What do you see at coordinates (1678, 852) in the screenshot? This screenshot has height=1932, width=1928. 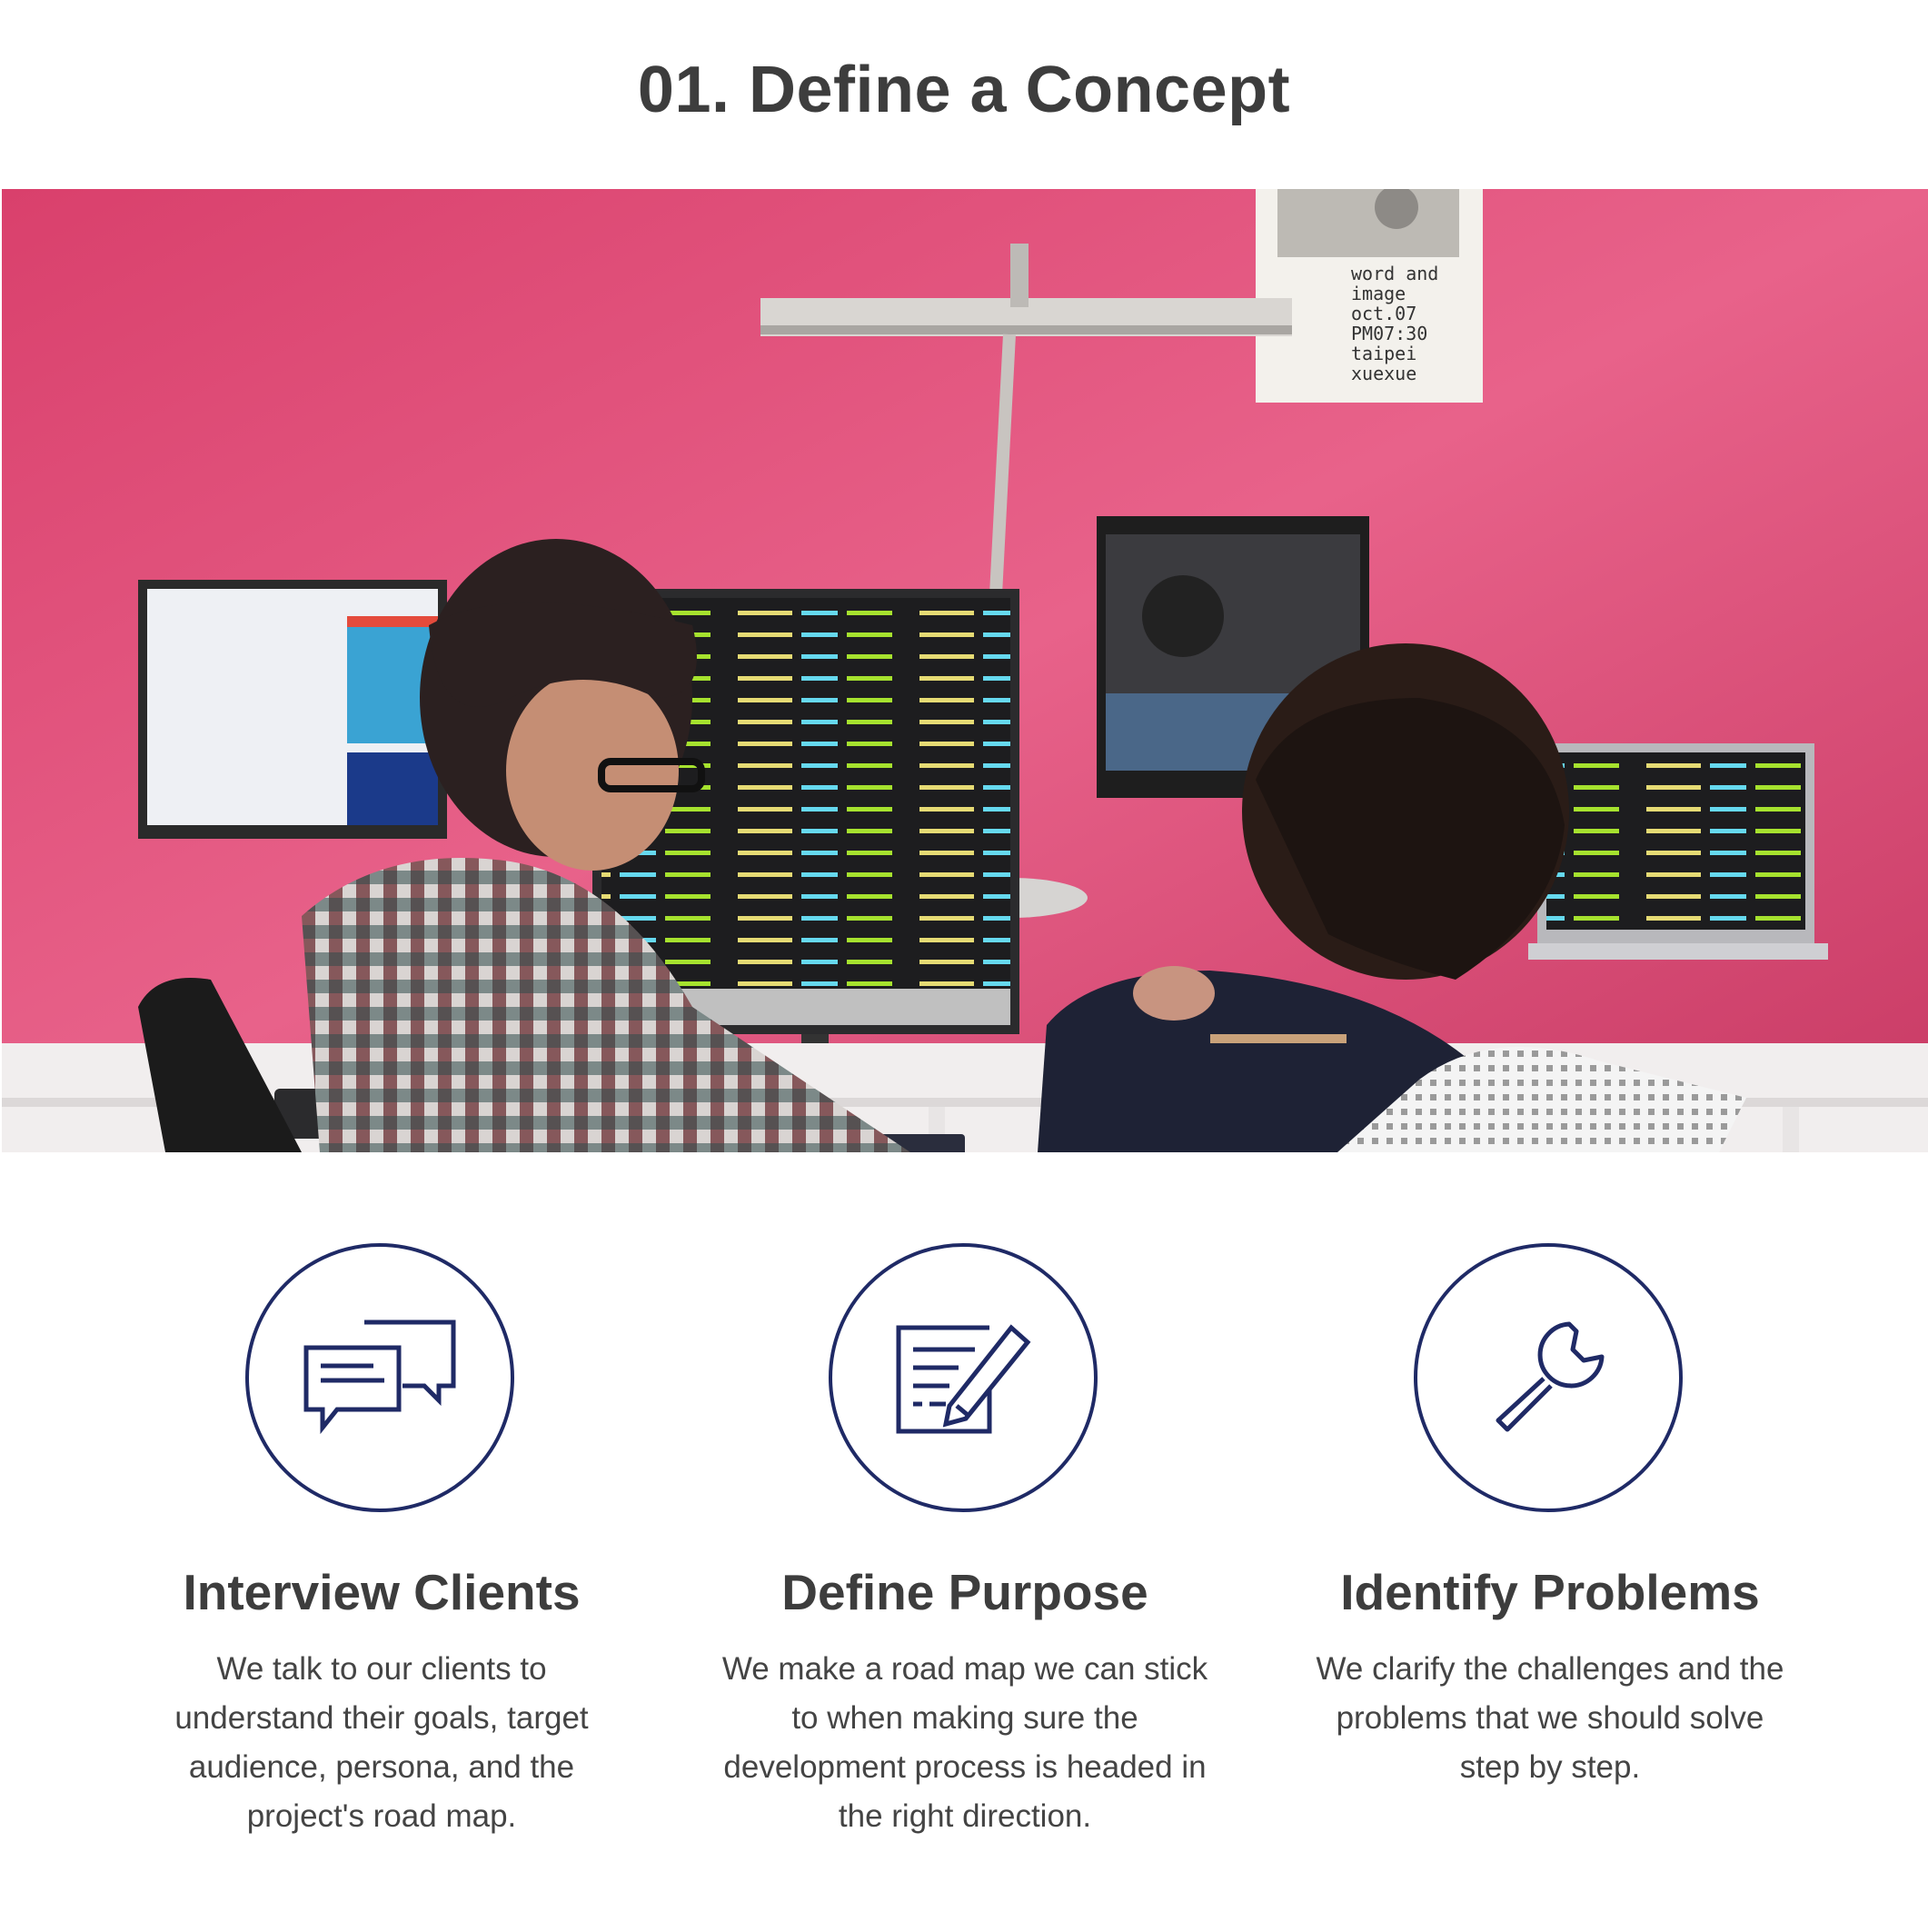 I see `laptop` at bounding box center [1678, 852].